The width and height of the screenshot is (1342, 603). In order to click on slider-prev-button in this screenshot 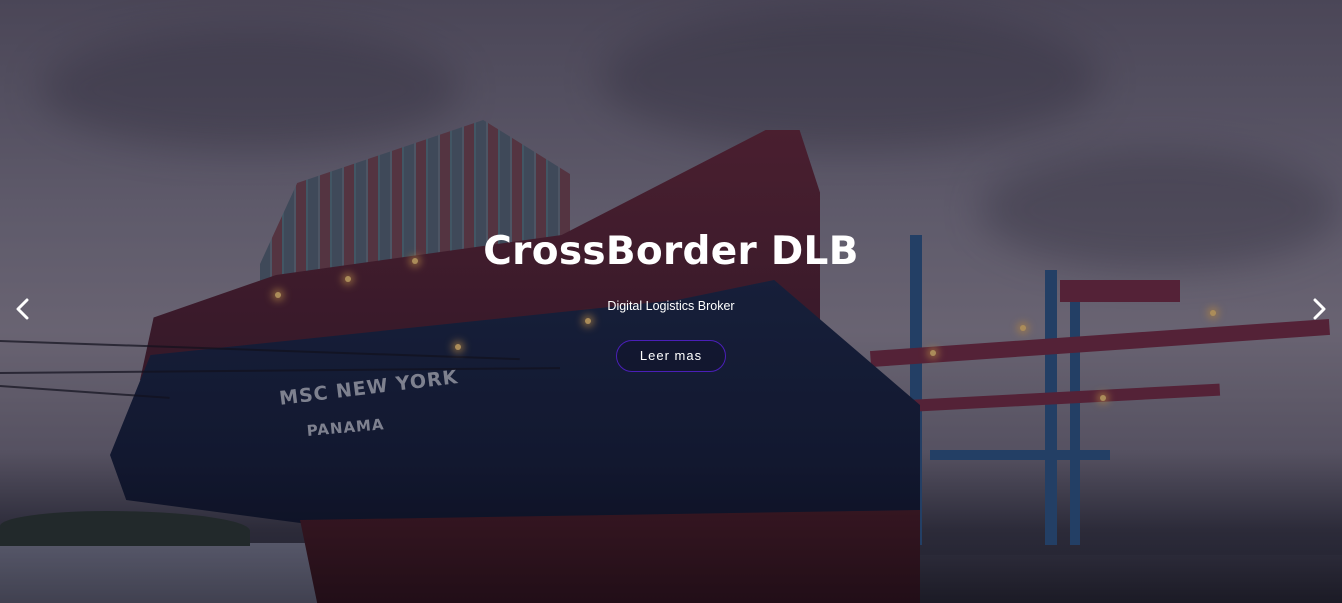, I will do `click(23, 309)`.